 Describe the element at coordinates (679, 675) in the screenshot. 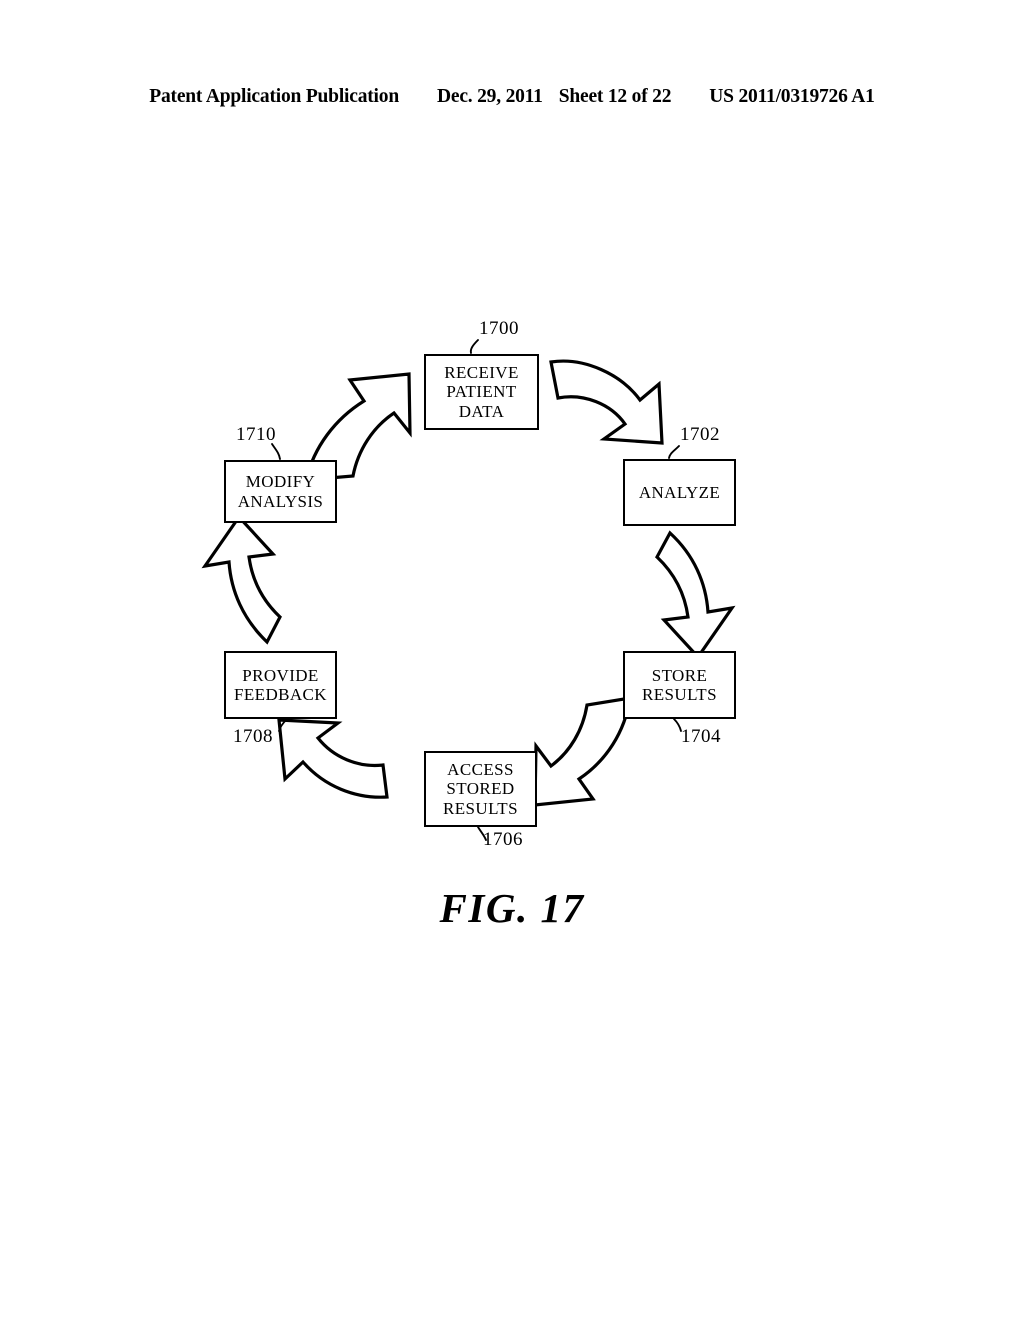

I see `box-line: STORE` at that location.